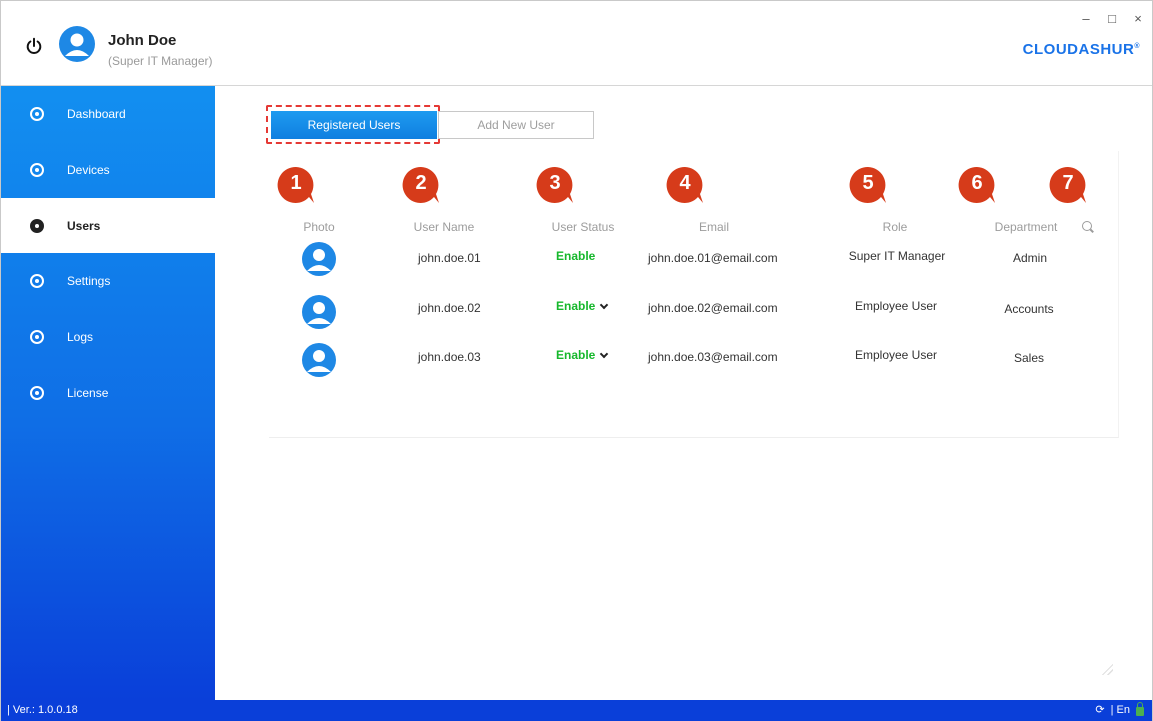 The width and height of the screenshot is (1153, 721). Describe the element at coordinates (868, 185) in the screenshot. I see `callout-badge: 5` at that location.